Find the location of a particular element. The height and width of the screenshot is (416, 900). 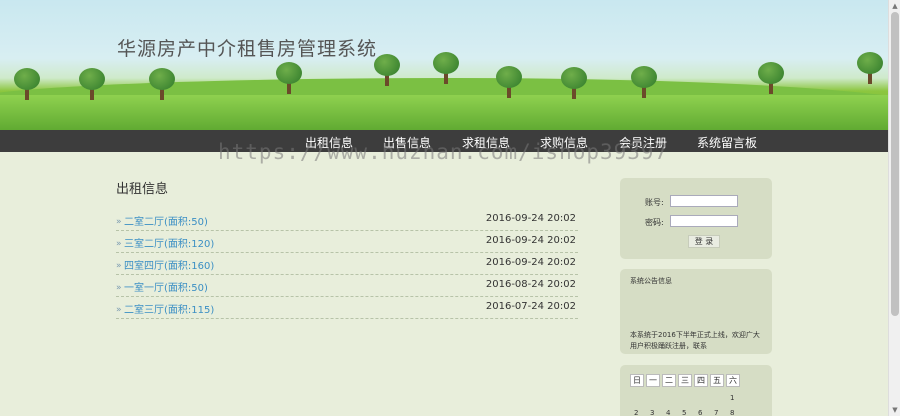

scroll-down-icon: ▼ is located at coordinates (894, 410).